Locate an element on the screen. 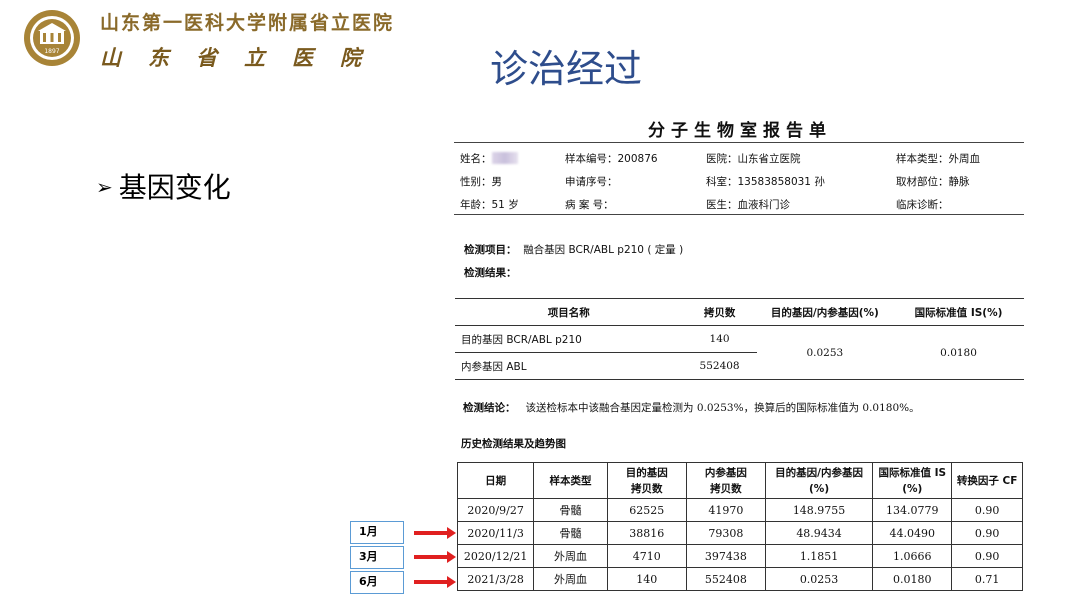  history-title: 历史检测结果及趋势图 is located at coordinates (513, 444).